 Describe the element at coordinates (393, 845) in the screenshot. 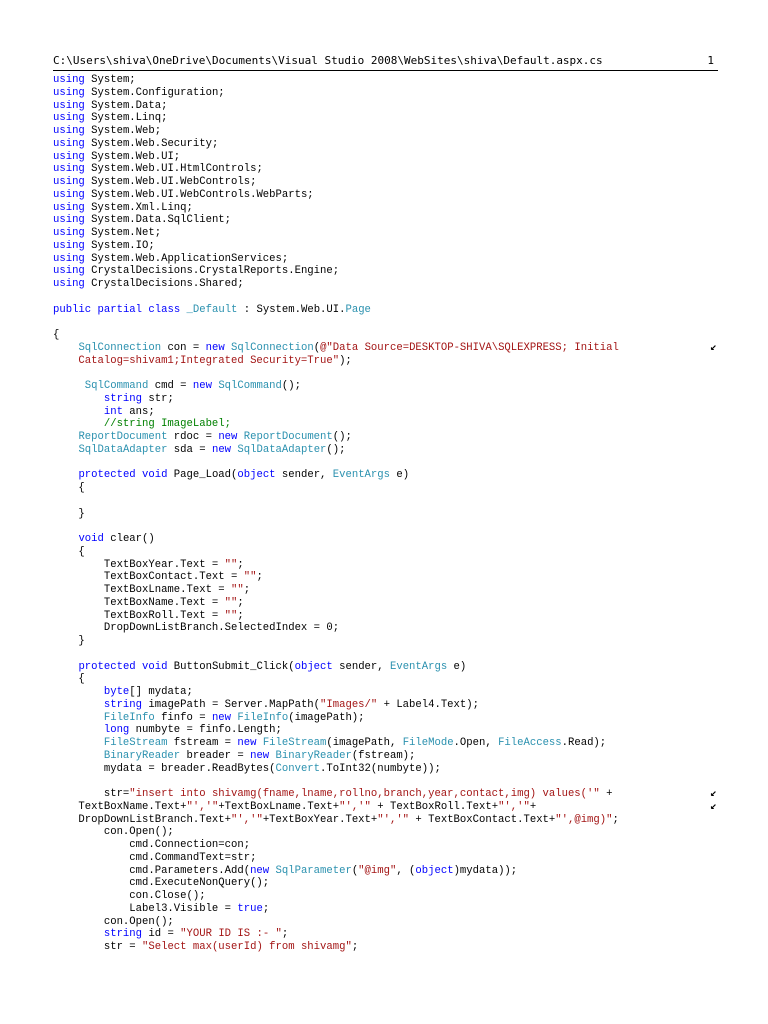

I see `code-line: cmd.Connection=con;` at that location.